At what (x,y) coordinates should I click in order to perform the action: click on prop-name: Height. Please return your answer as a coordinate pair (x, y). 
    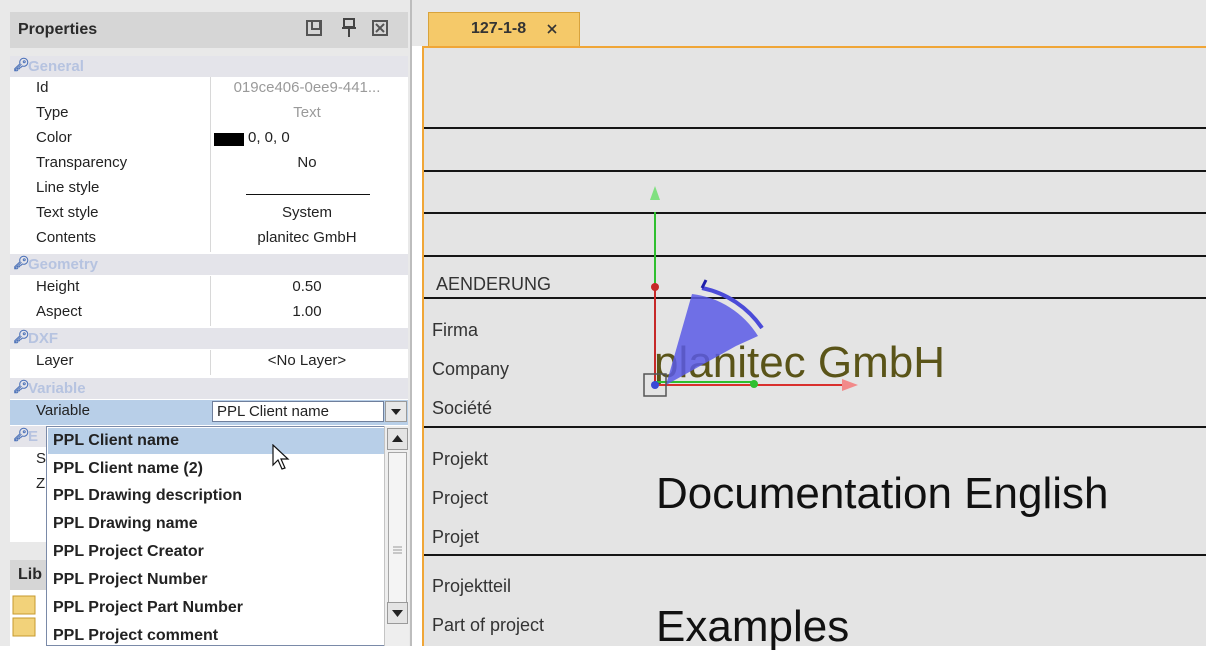
    Looking at the image, I should click on (58, 286).